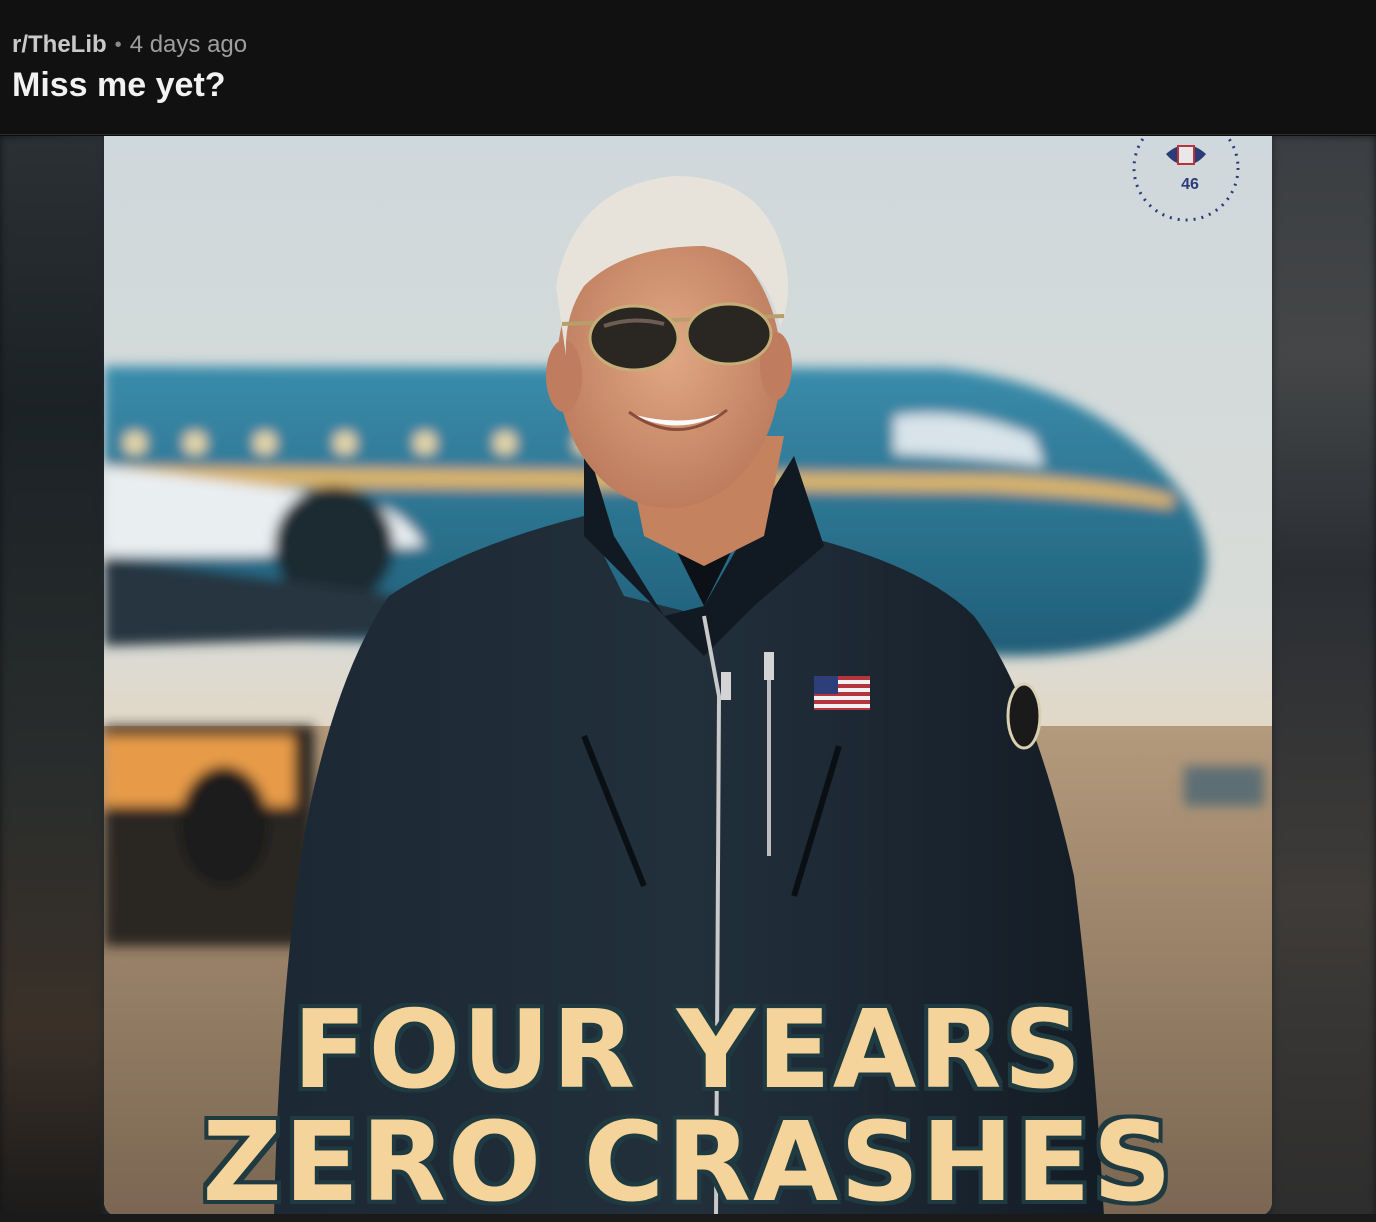  What do you see at coordinates (688, 1050) in the screenshot?
I see `caption-line-1: FOUR YEARS` at bounding box center [688, 1050].